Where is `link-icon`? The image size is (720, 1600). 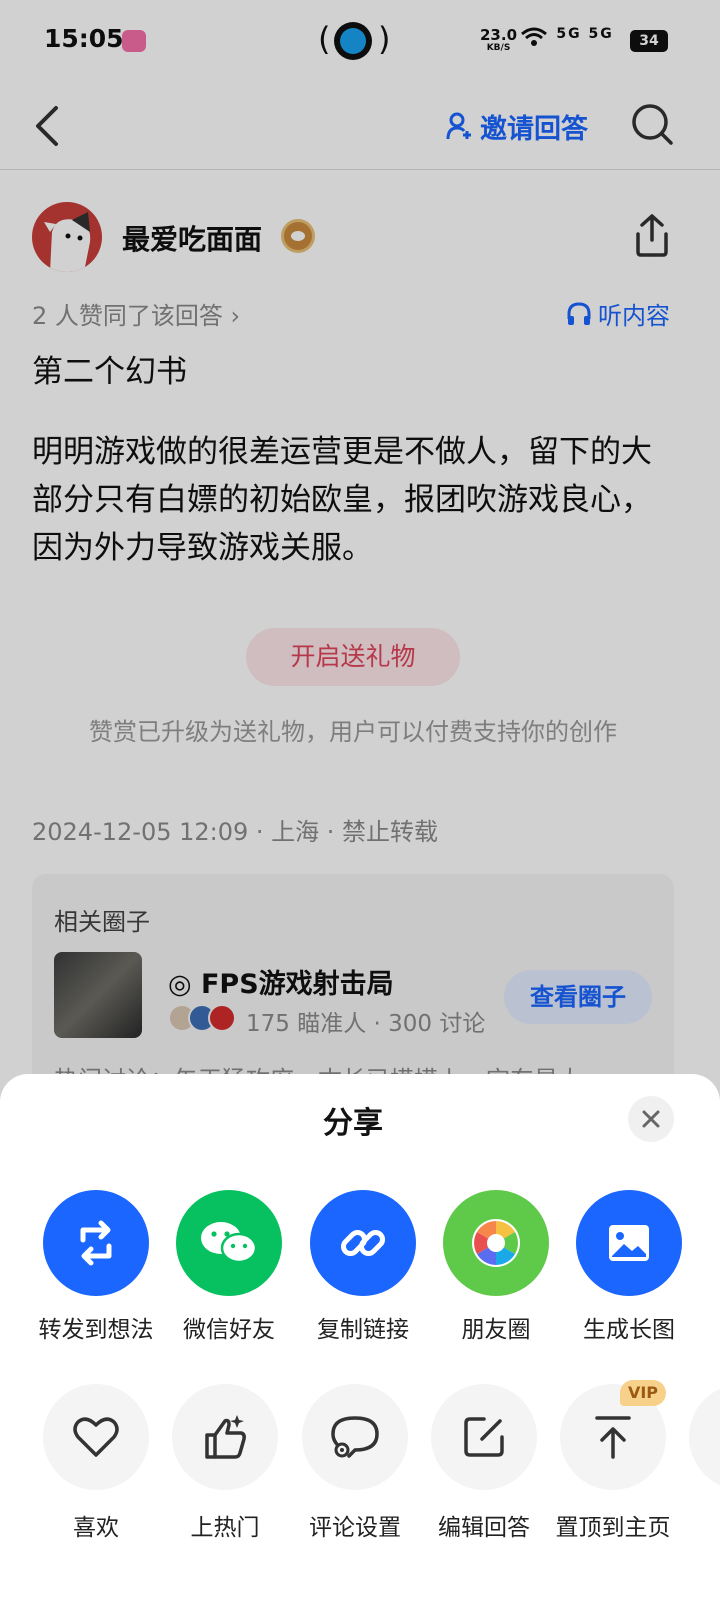 link-icon is located at coordinates (363, 1243).